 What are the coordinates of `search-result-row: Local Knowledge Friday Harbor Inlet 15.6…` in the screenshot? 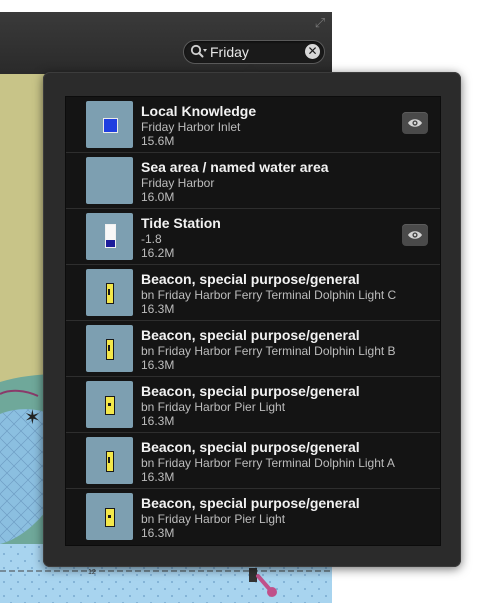 It's located at (253, 125).